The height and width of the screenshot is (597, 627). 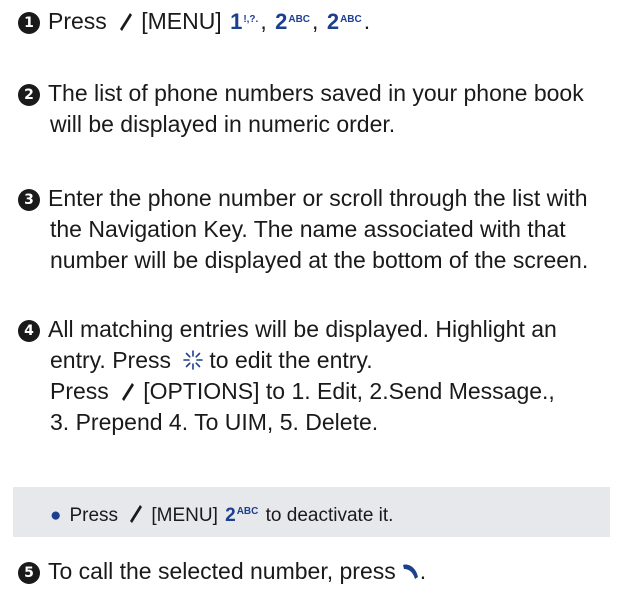 What do you see at coordinates (29, 95) in the screenshot?
I see `step-number: 2` at bounding box center [29, 95].